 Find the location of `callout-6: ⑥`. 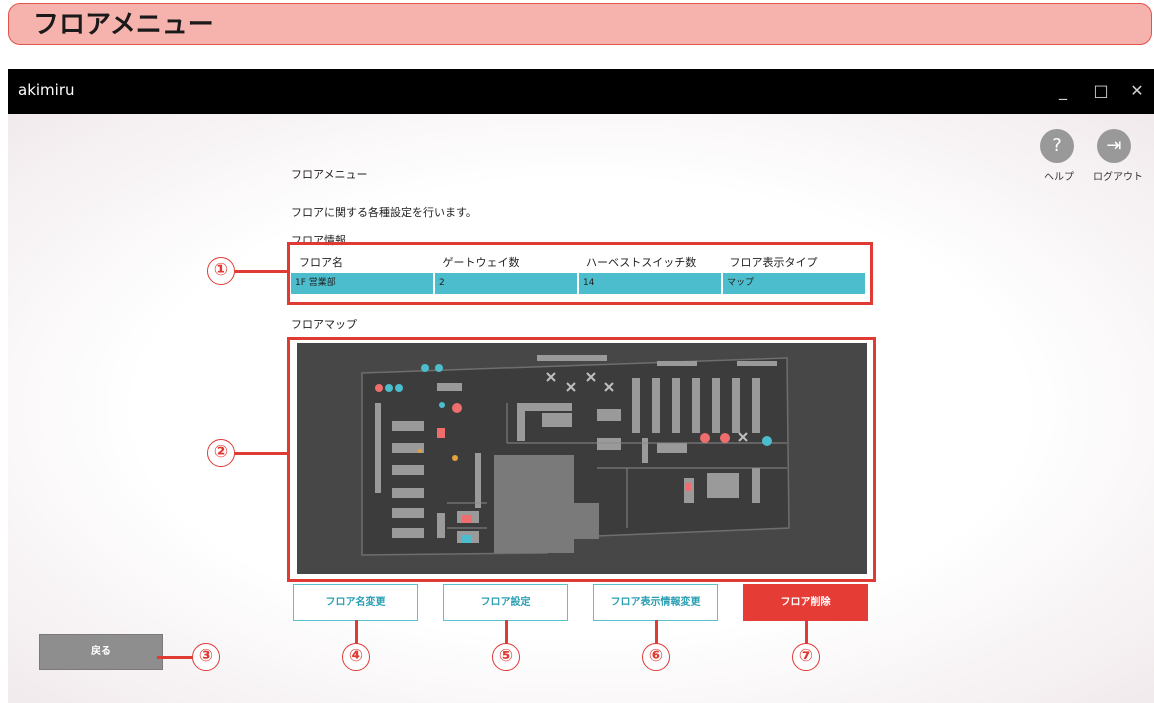

callout-6: ⑥ is located at coordinates (656, 657).